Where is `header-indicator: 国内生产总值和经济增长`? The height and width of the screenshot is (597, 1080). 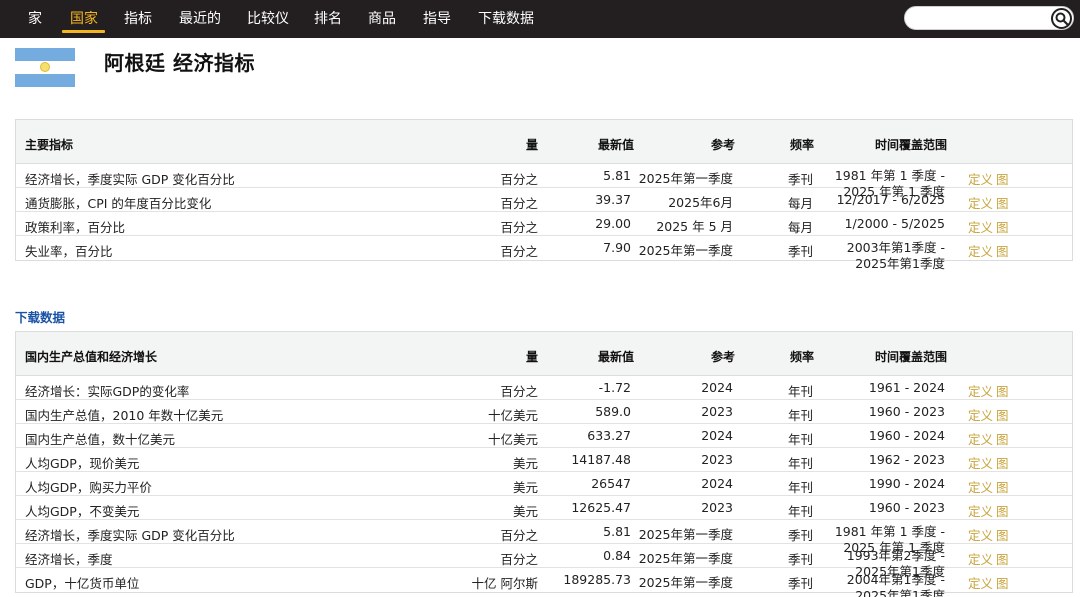 header-indicator: 国内生产总值和经济增长 is located at coordinates (91, 357).